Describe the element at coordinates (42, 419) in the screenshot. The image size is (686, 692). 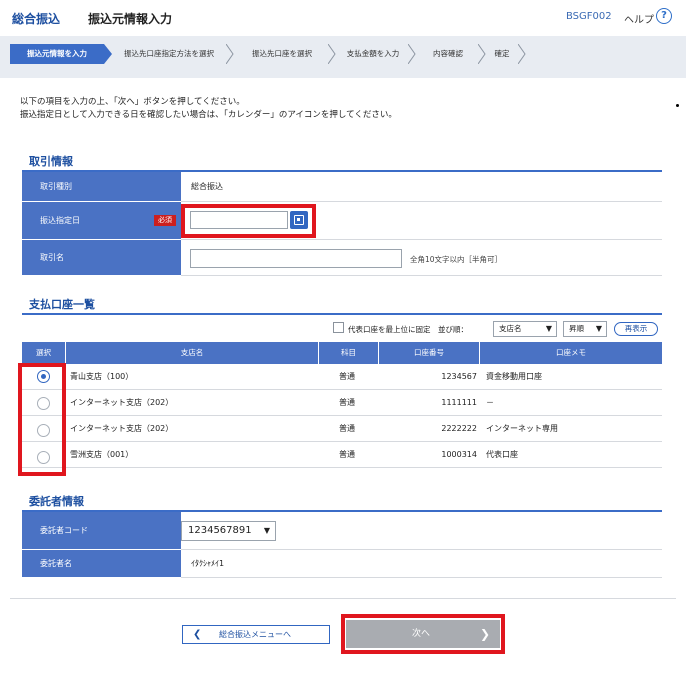
I see `highlight-radio-box` at that location.